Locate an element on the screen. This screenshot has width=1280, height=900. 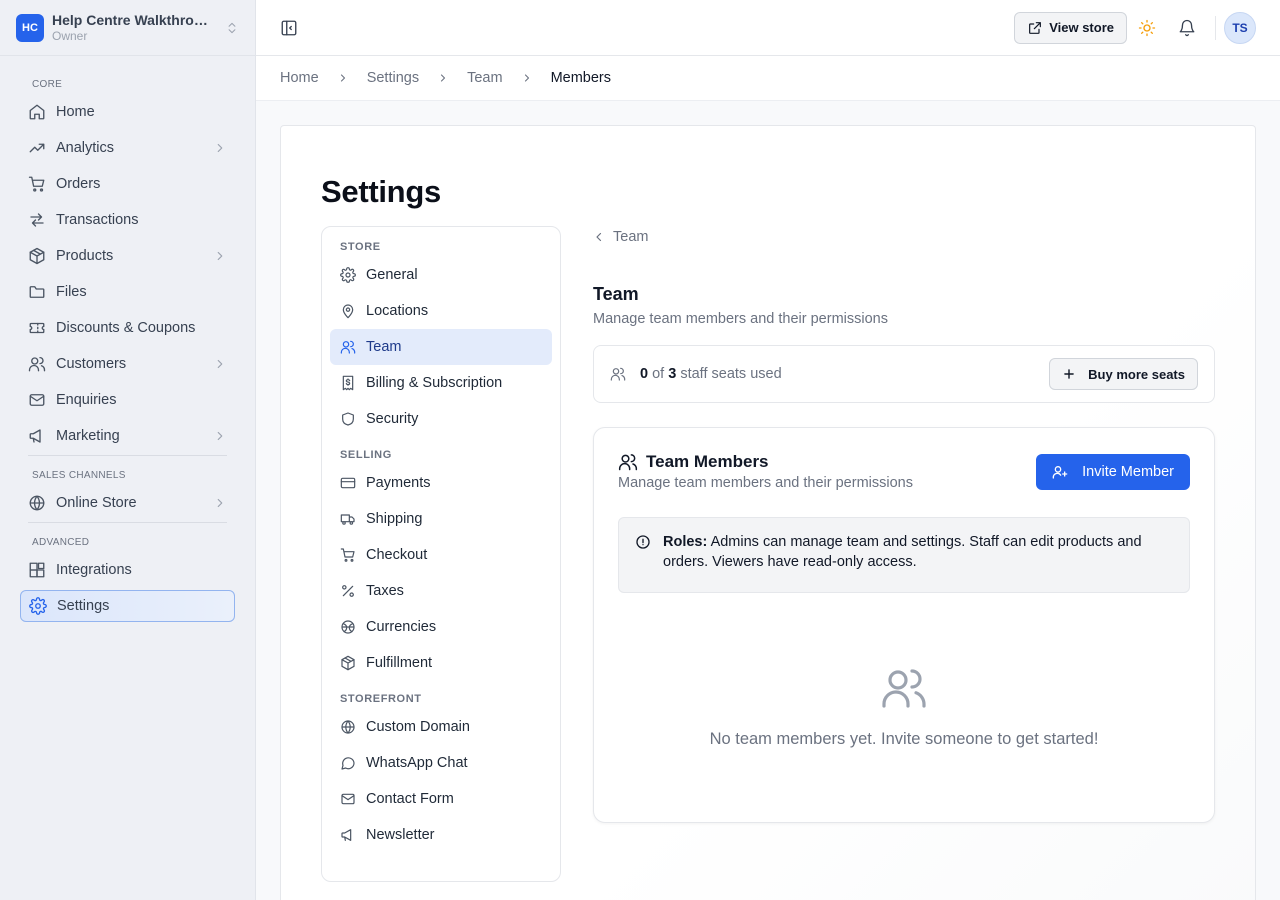
settings-item-label: Checkout is located at coordinates (397, 555).